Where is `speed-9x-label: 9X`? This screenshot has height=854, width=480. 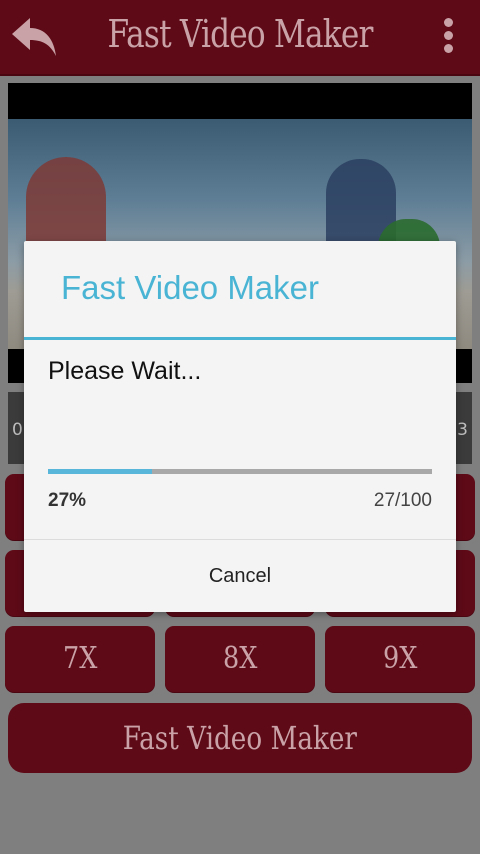
speed-9x-label: 9X is located at coordinates (400, 658).